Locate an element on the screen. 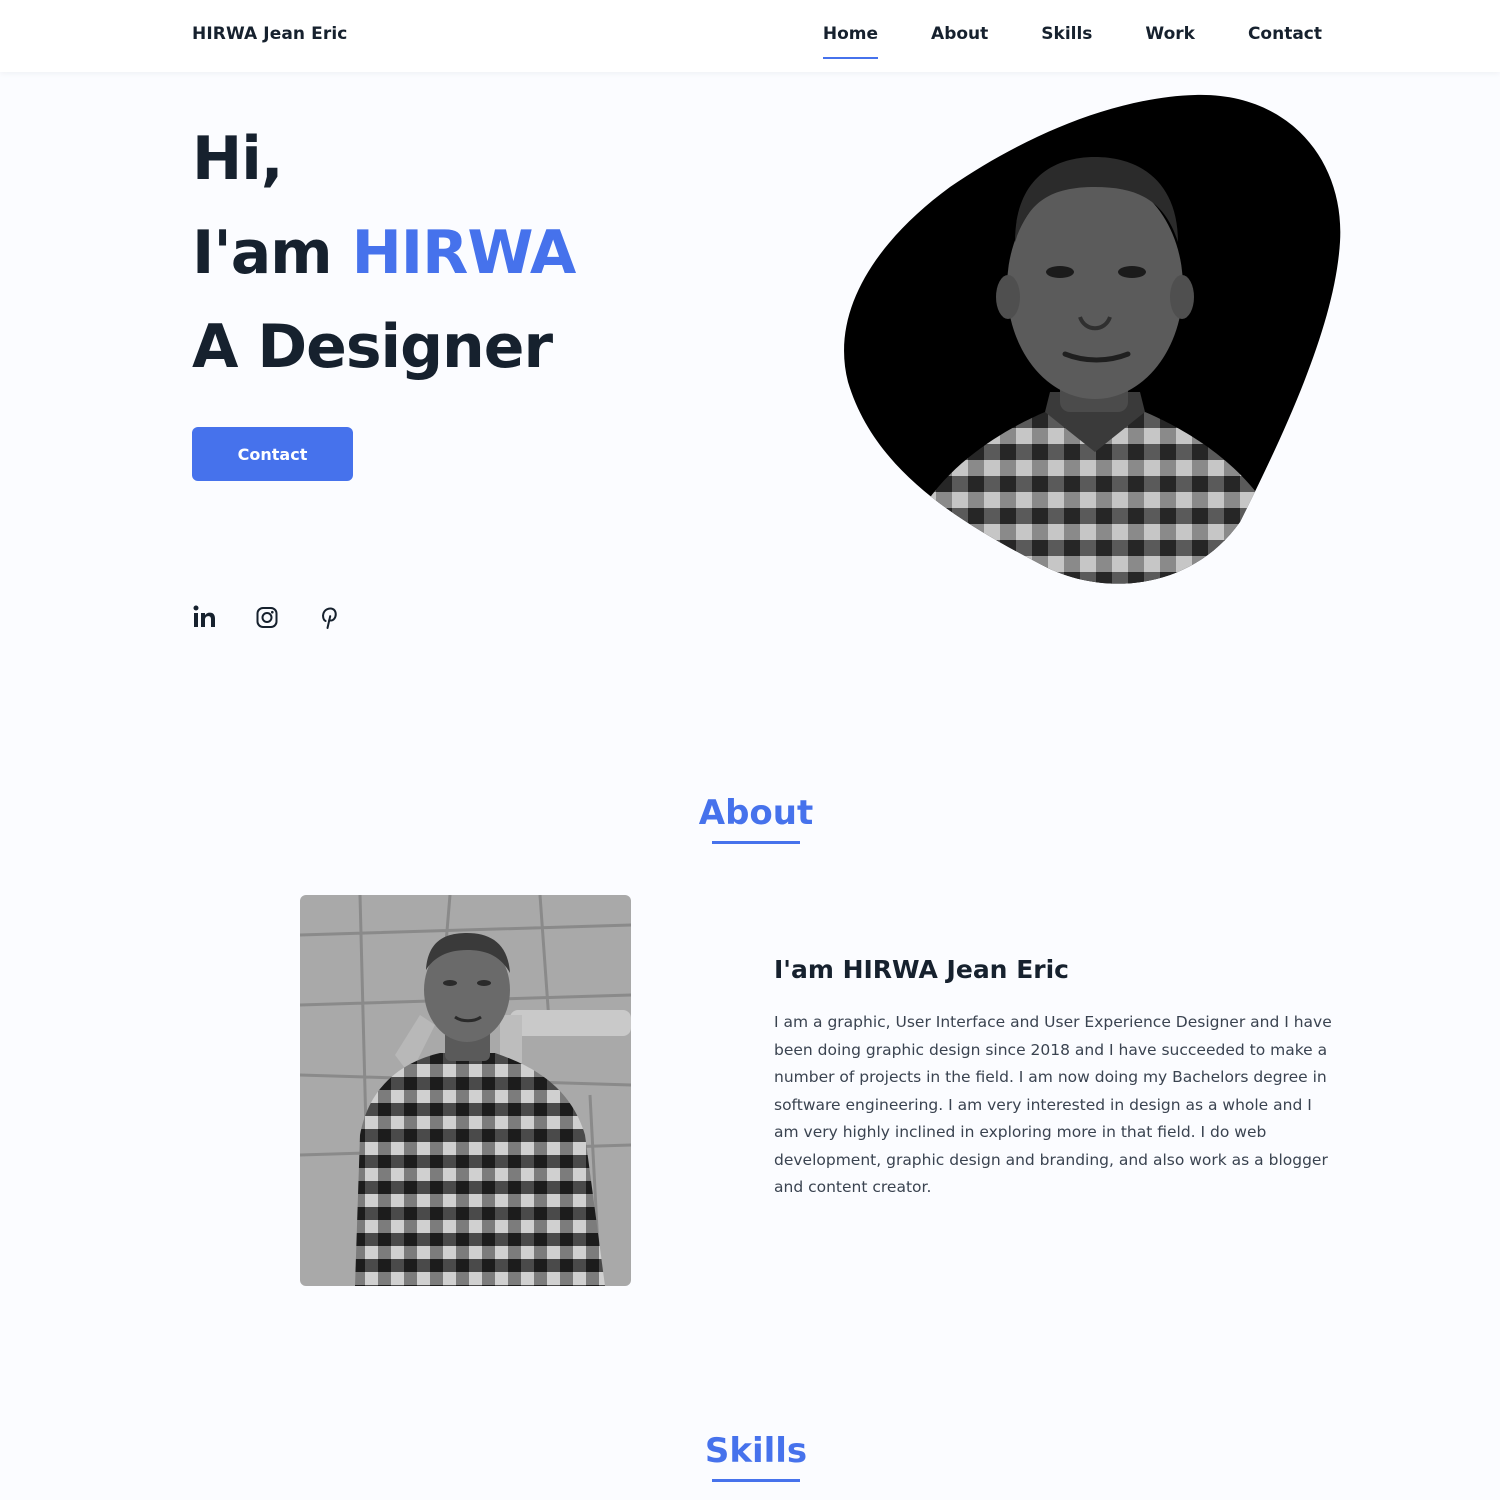  hero-intro: I'am HIRWA is located at coordinates (384, 253).